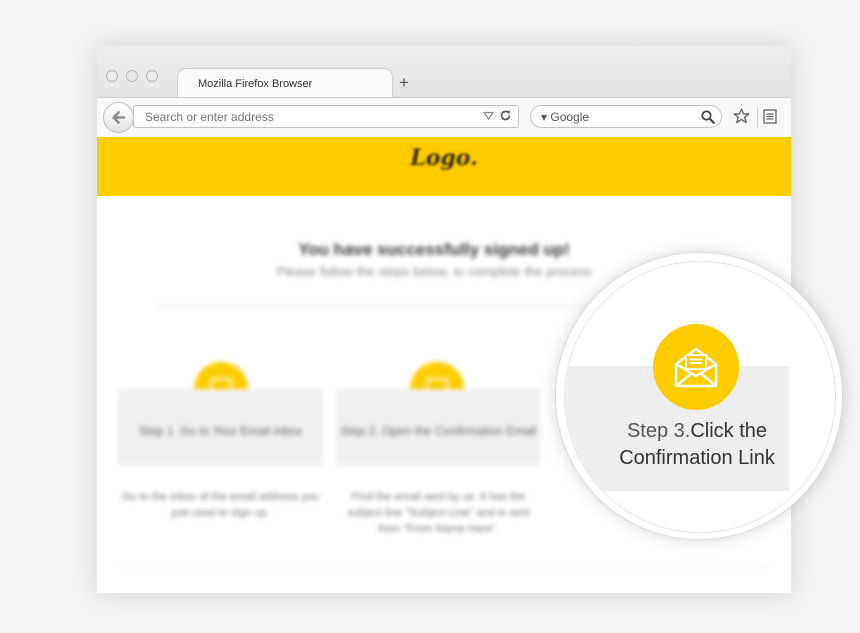  Describe the element at coordinates (209, 117) in the screenshot. I see `address-placeholder: Search or enter address` at that location.